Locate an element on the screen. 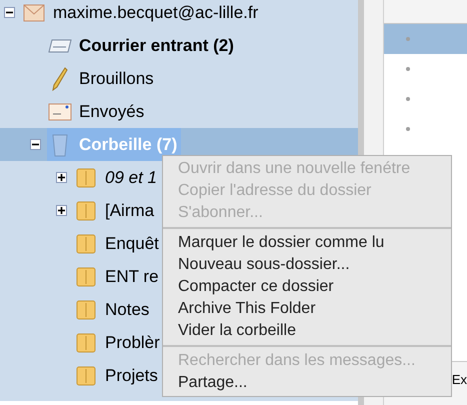 Image resolution: width=467 pixels, height=405 pixels. status-text: Ex is located at coordinates (459, 379).